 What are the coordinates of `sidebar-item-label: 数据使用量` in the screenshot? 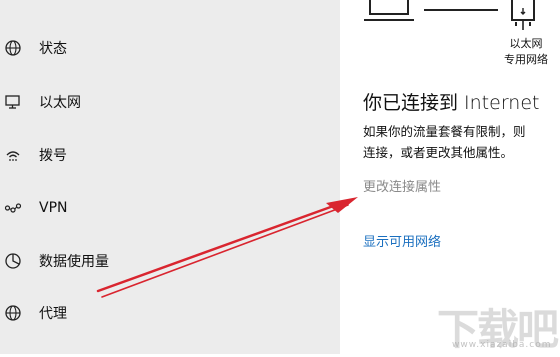 It's located at (74, 262).